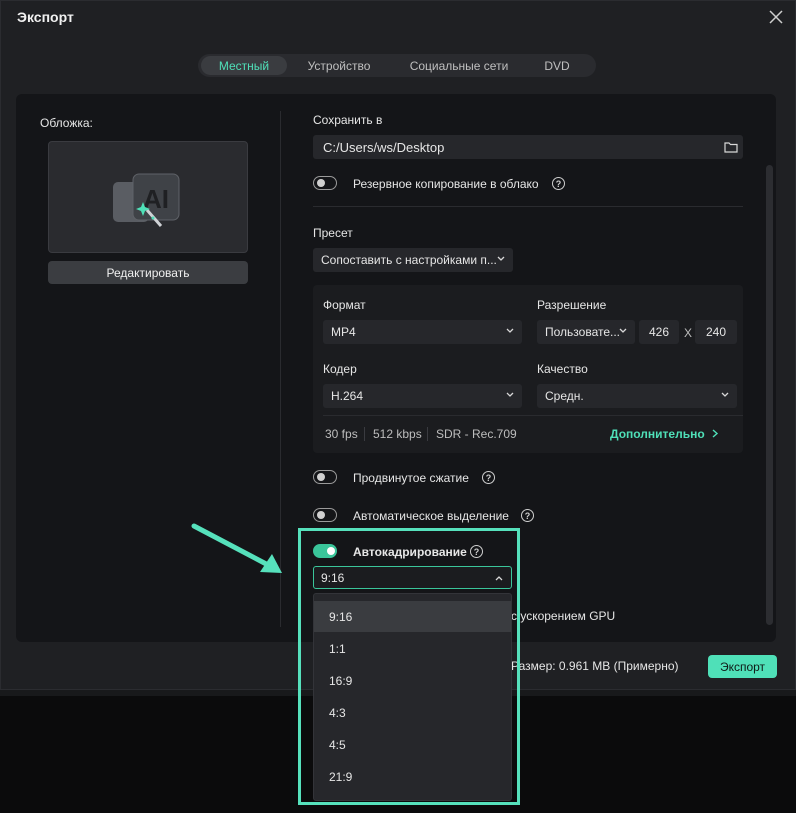 Image resolution: width=796 pixels, height=813 pixels. Describe the element at coordinates (422, 332) in the screenshot. I see `format-select: MP4` at that location.